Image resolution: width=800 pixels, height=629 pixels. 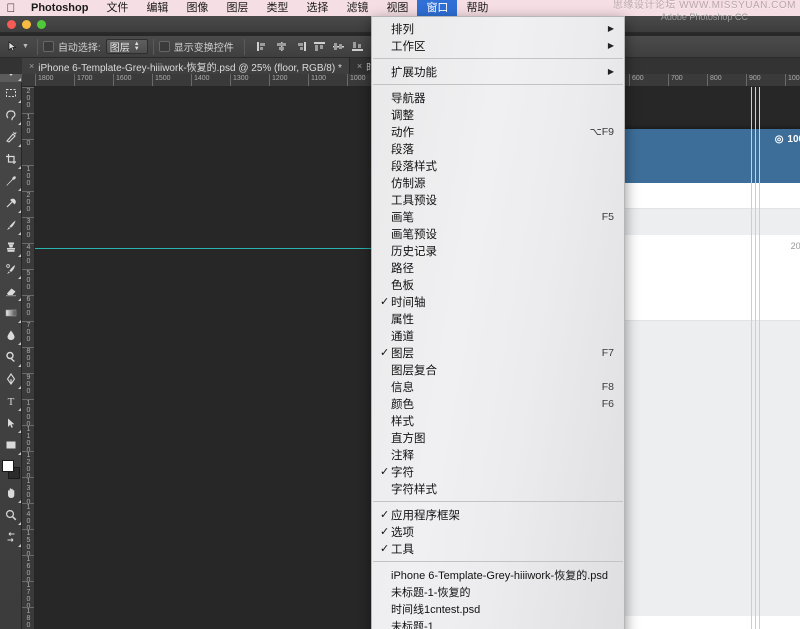 What do you see at coordinates (358, 47) in the screenshot?
I see `align-bottom-edges-icon` at bounding box center [358, 47].